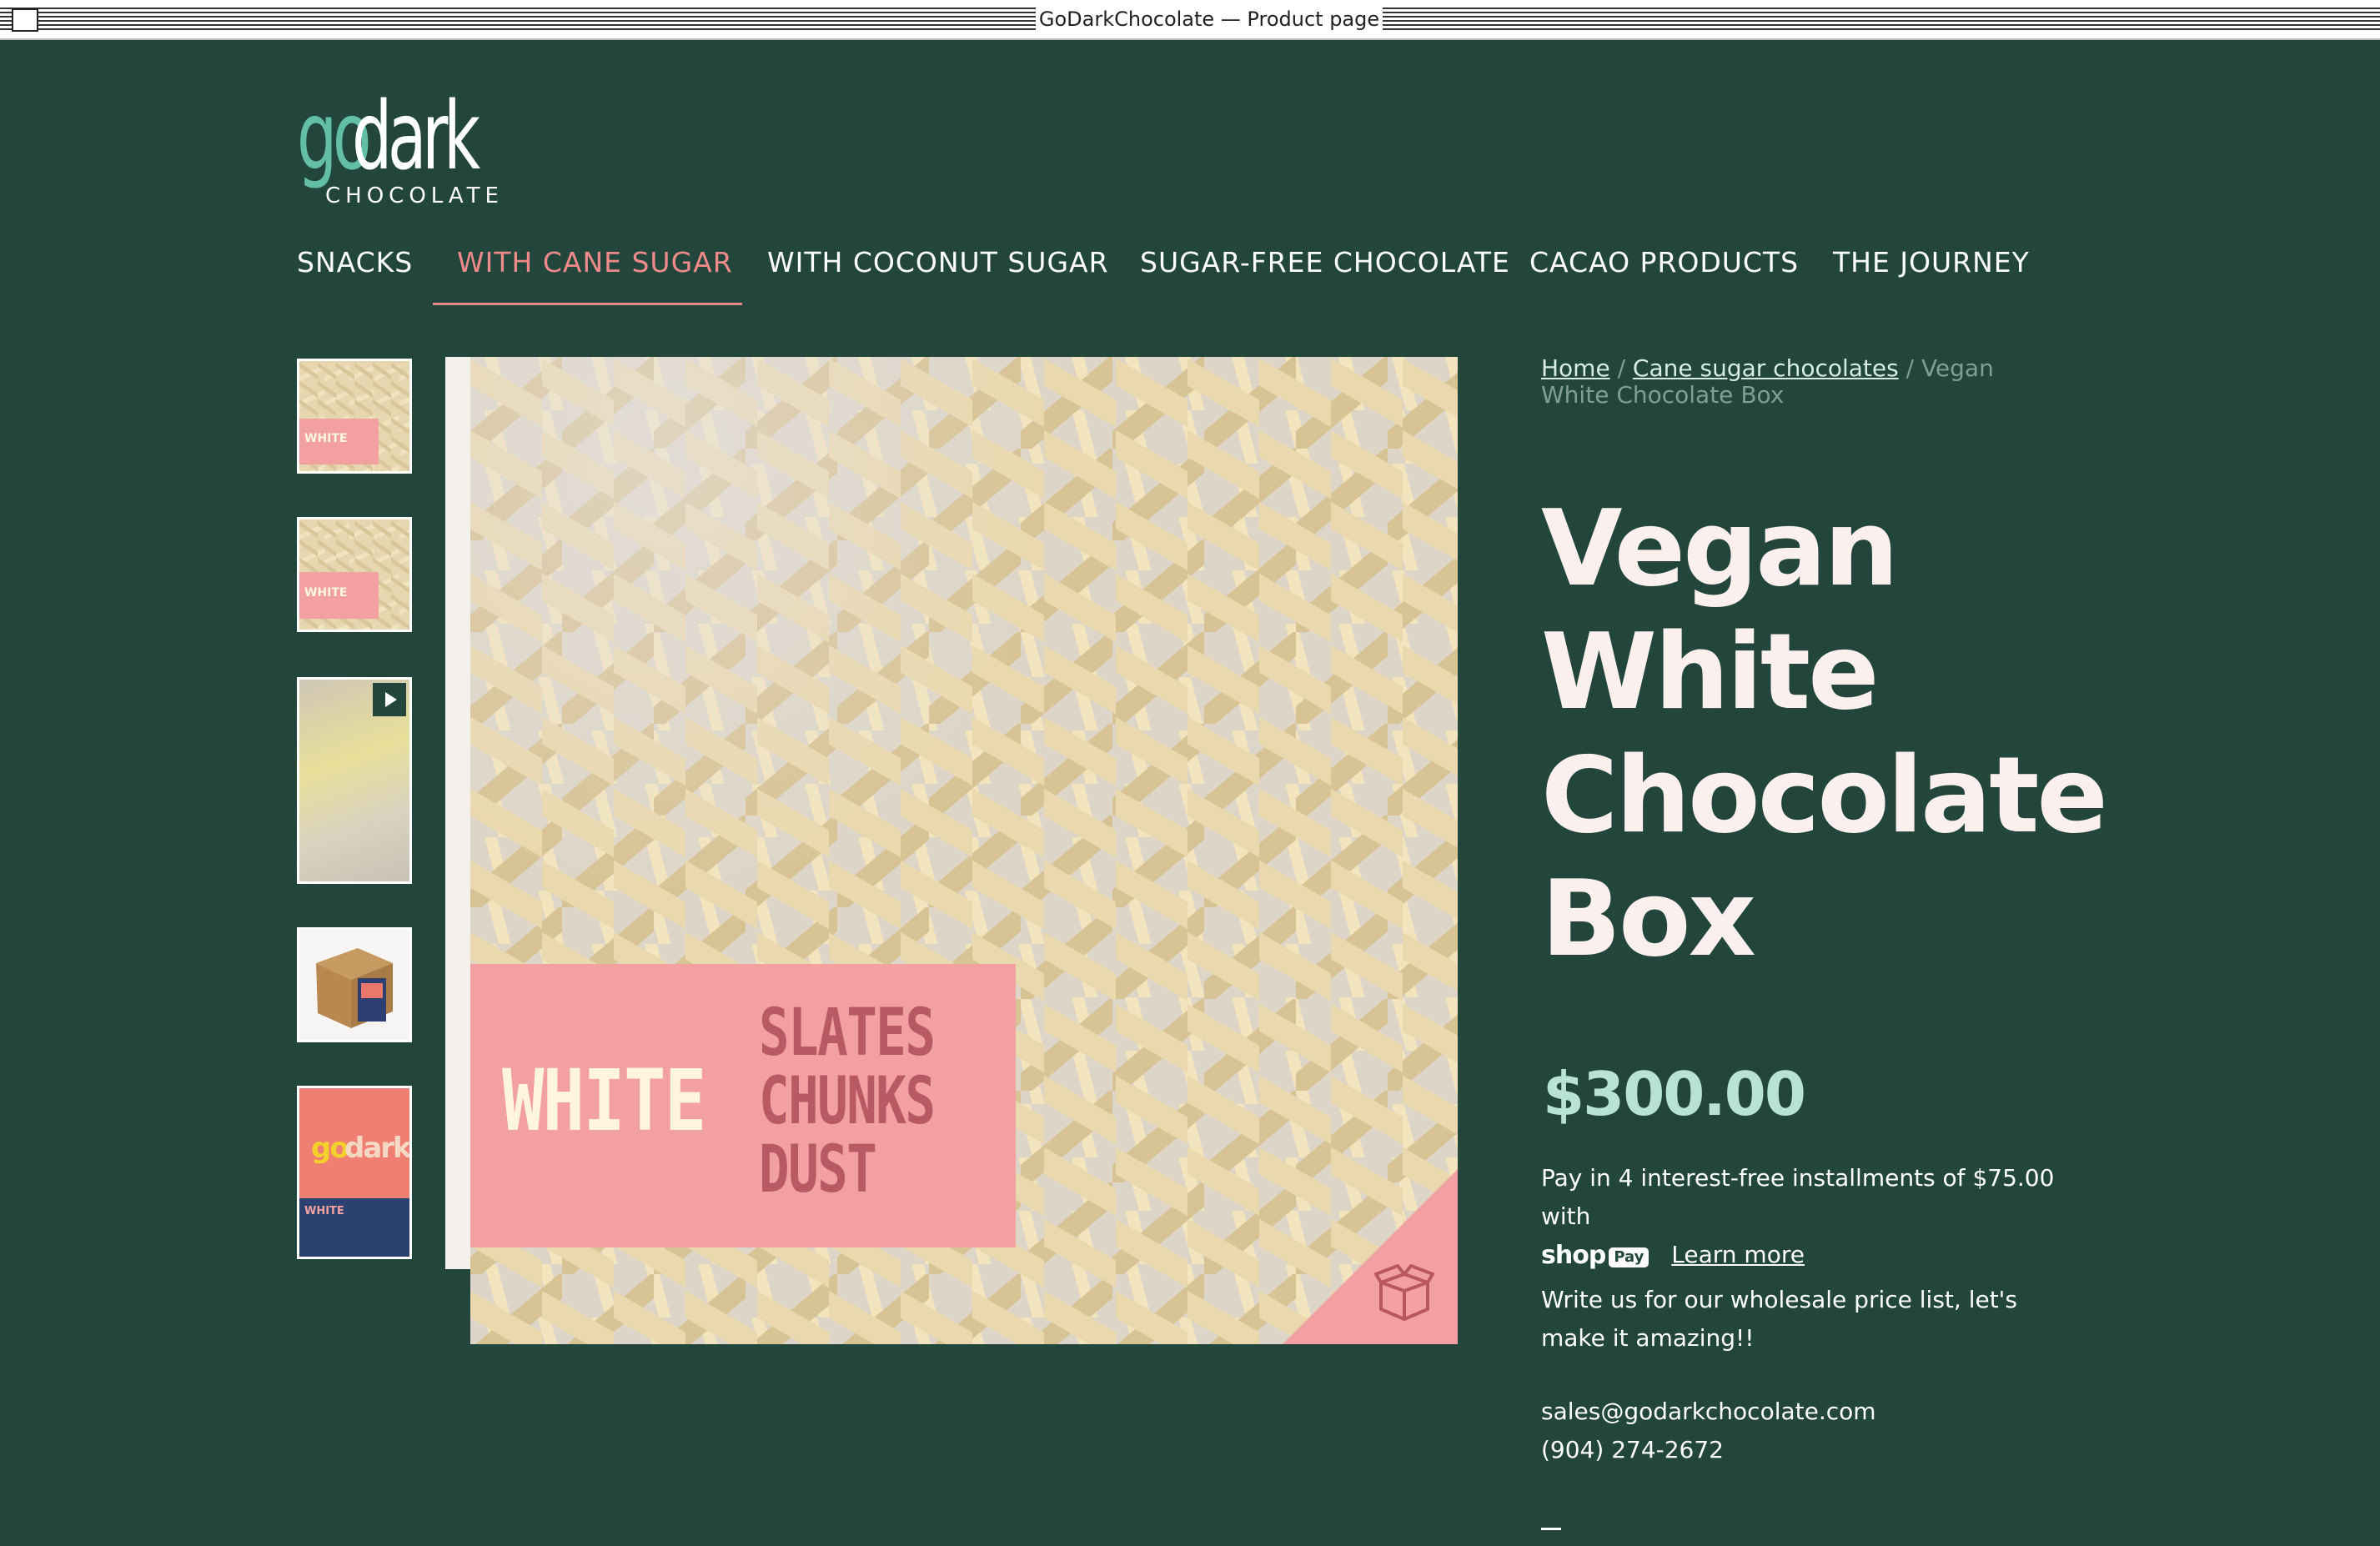 The width and height of the screenshot is (2380, 1546). I want to click on box-photo-icon, so click(354, 988).